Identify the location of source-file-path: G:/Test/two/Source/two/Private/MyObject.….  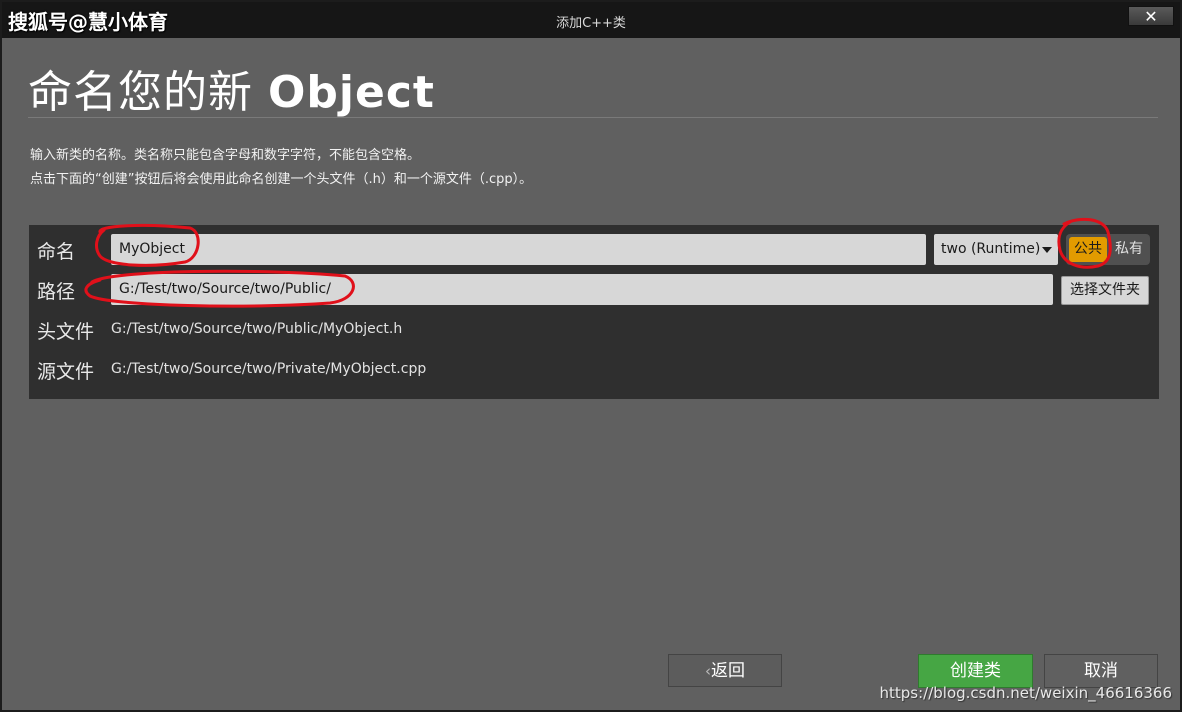
(269, 369).